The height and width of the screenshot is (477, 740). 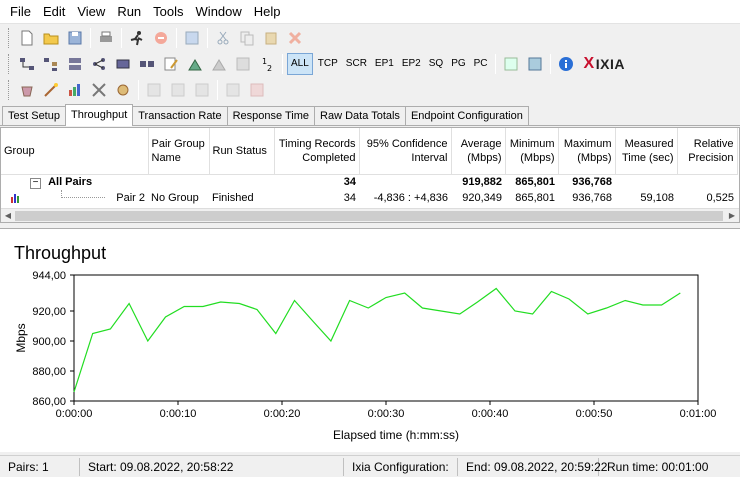 I want to click on cell-relative: 0,525, so click(x=720, y=198).